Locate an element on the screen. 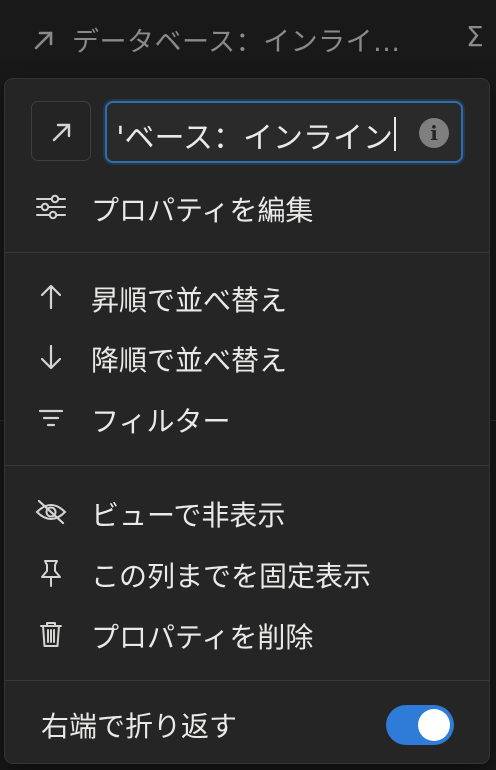 The width and height of the screenshot is (496, 770). menu-item-label: 降順で並べ替え is located at coordinates (189, 360).